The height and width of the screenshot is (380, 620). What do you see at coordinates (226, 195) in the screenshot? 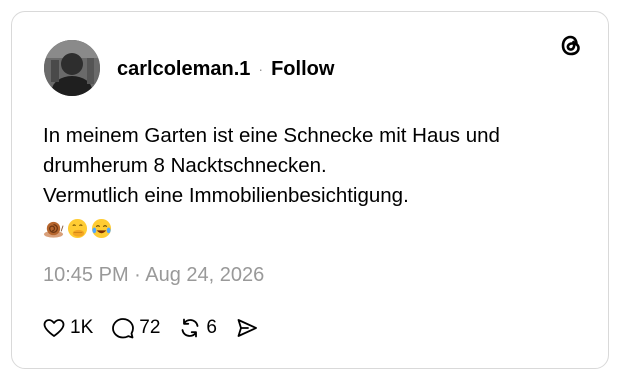
I see `post-text-line: Vermutlich eine Immobilienbesichtigung.` at bounding box center [226, 195].